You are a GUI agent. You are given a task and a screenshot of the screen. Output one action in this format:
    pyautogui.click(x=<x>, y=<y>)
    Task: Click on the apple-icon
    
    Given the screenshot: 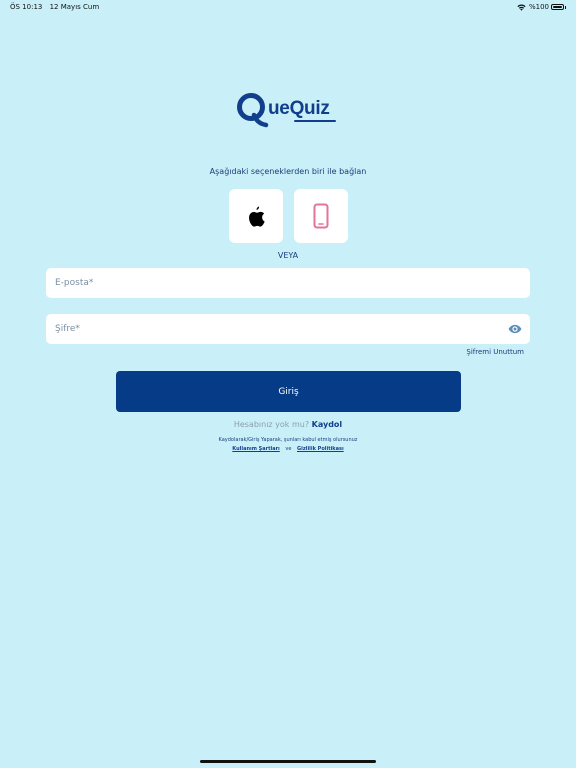 What is the action you would take?
    pyautogui.click(x=257, y=216)
    